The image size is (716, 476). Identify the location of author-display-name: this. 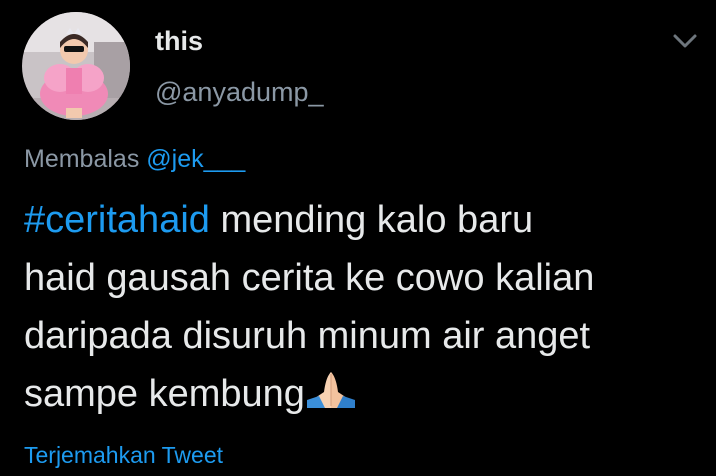
(179, 41).